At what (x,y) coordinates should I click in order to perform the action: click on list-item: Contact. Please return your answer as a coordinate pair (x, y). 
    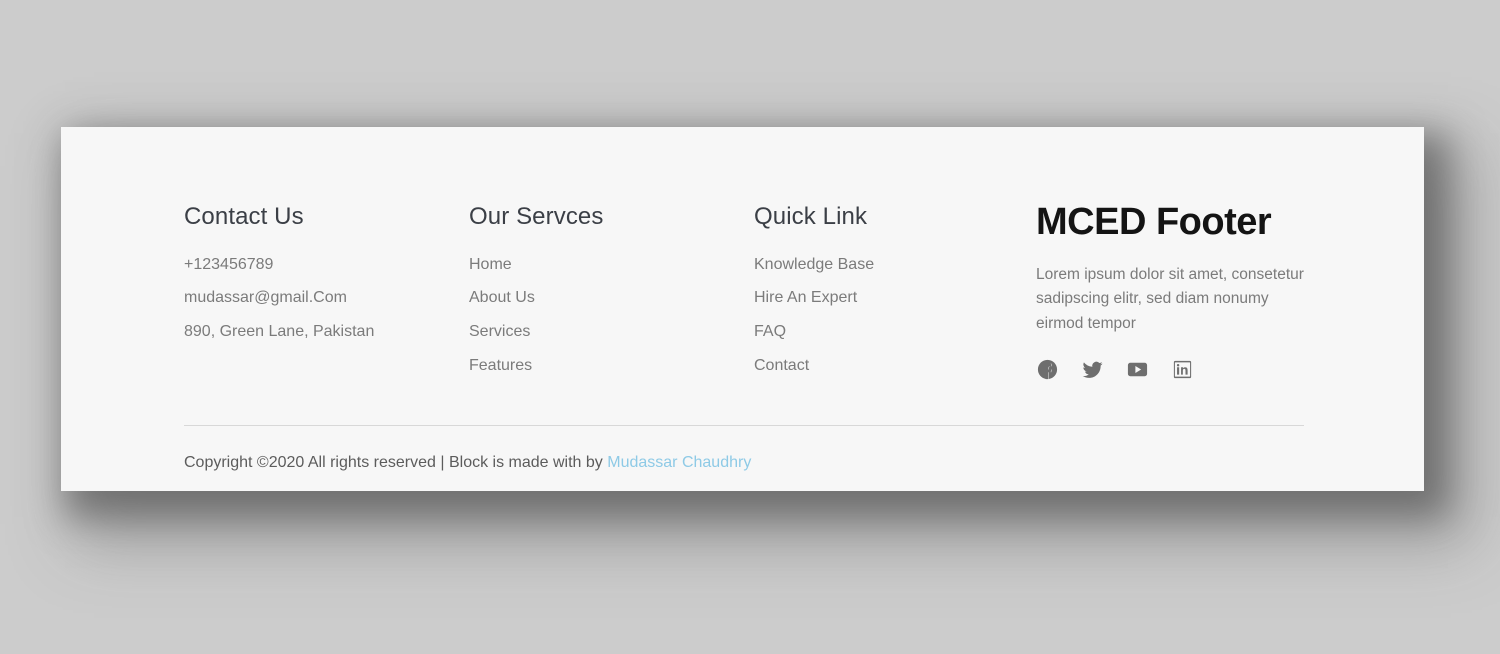
    Looking at the image, I should click on (895, 366).